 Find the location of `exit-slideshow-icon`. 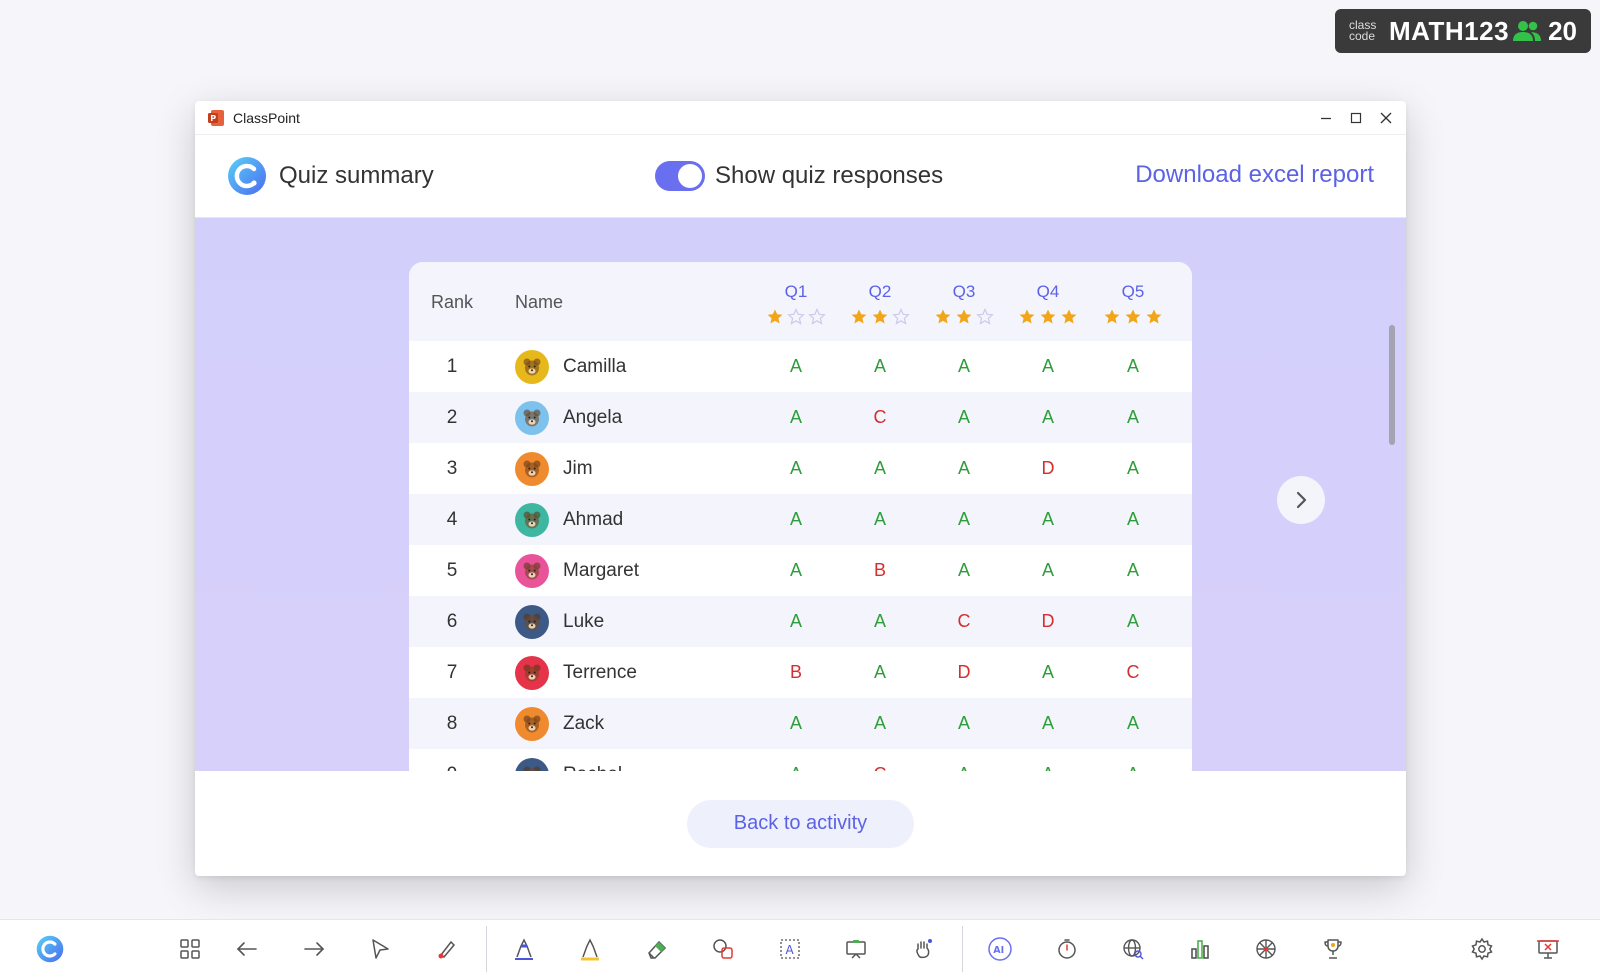

exit-slideshow-icon is located at coordinates (1548, 949).